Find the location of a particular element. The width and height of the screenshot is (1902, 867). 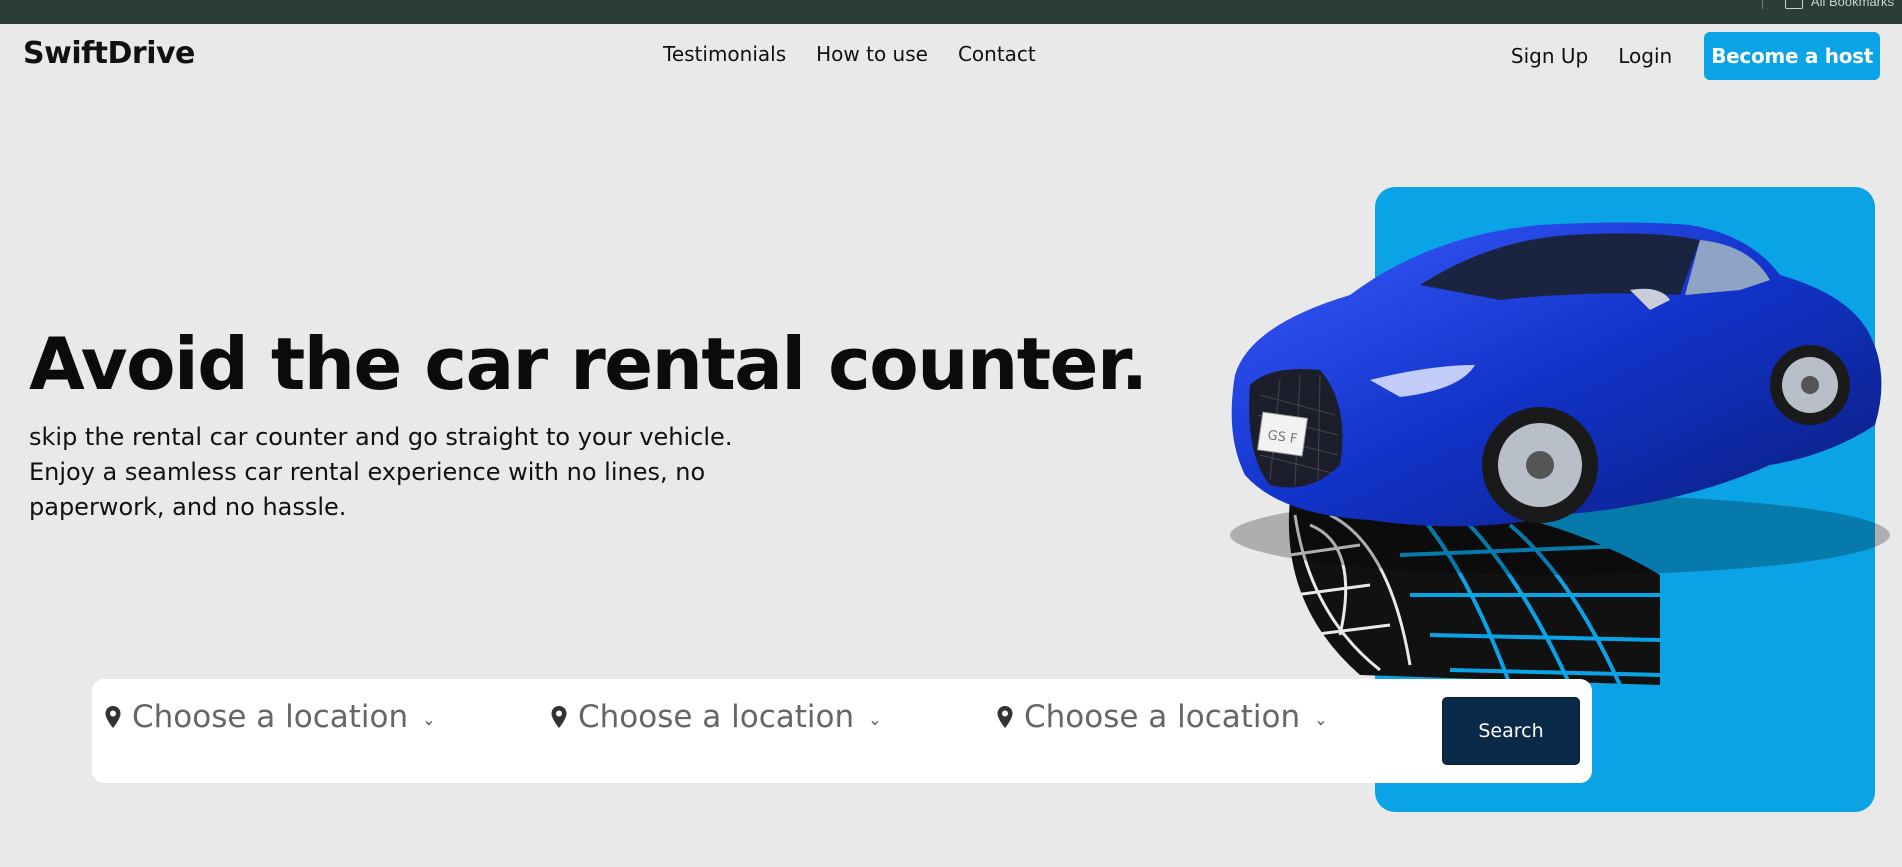

hero-headline: Avoid the car rental counter. is located at coordinates (588, 364).